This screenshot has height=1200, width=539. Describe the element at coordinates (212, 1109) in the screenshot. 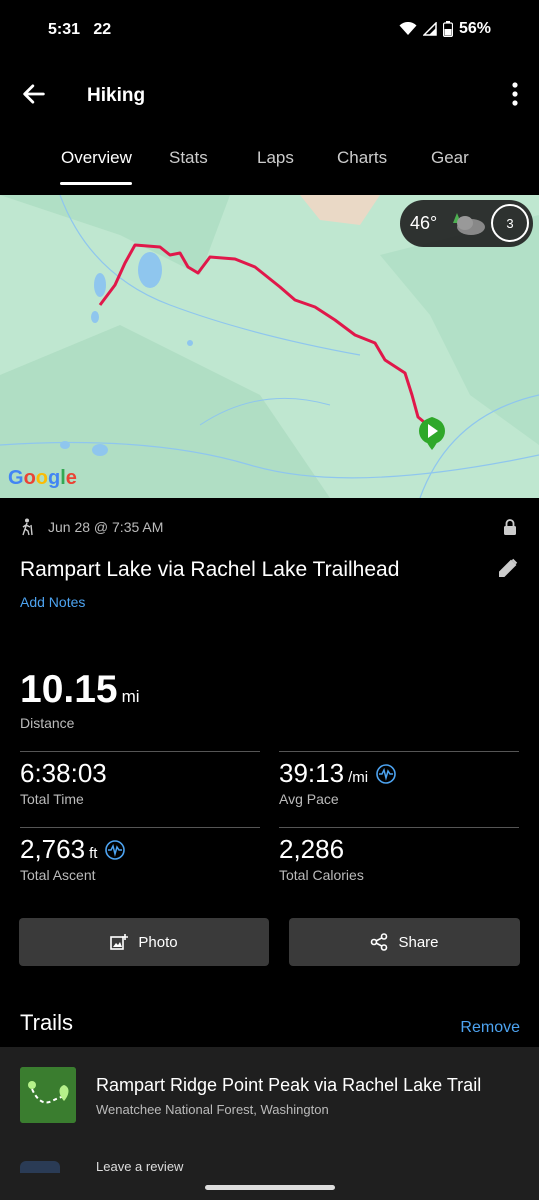

I see `trail-location: Wenatchee National Forest, Washington` at that location.